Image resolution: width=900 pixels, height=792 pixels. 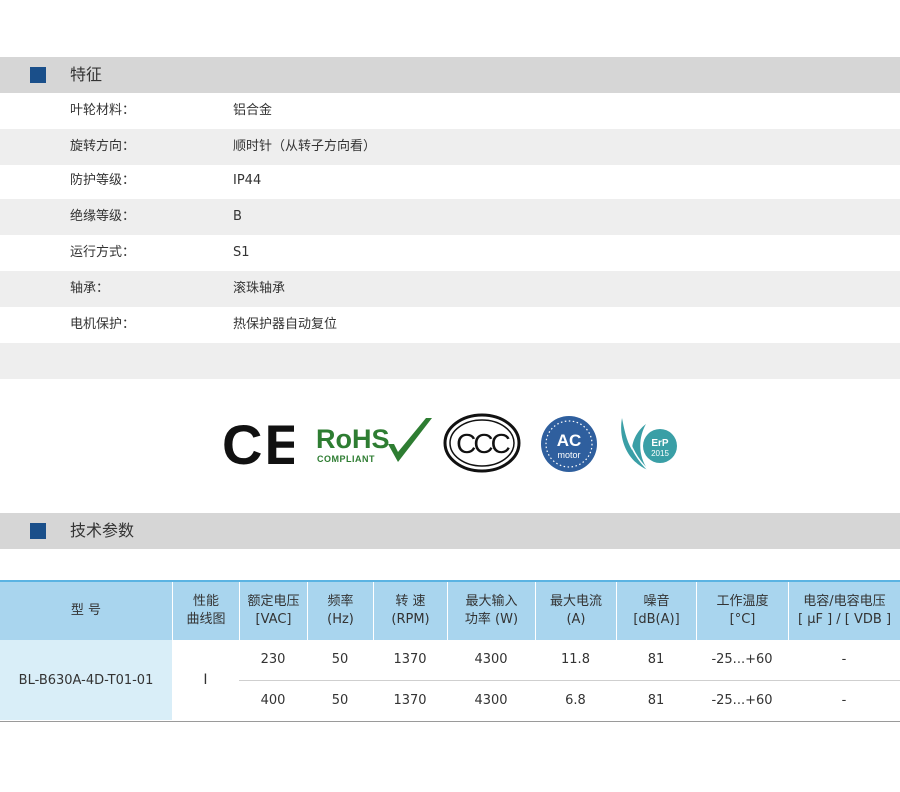 What do you see at coordinates (103, 180) in the screenshot?
I see `feature-label: 防护等级：` at bounding box center [103, 180].